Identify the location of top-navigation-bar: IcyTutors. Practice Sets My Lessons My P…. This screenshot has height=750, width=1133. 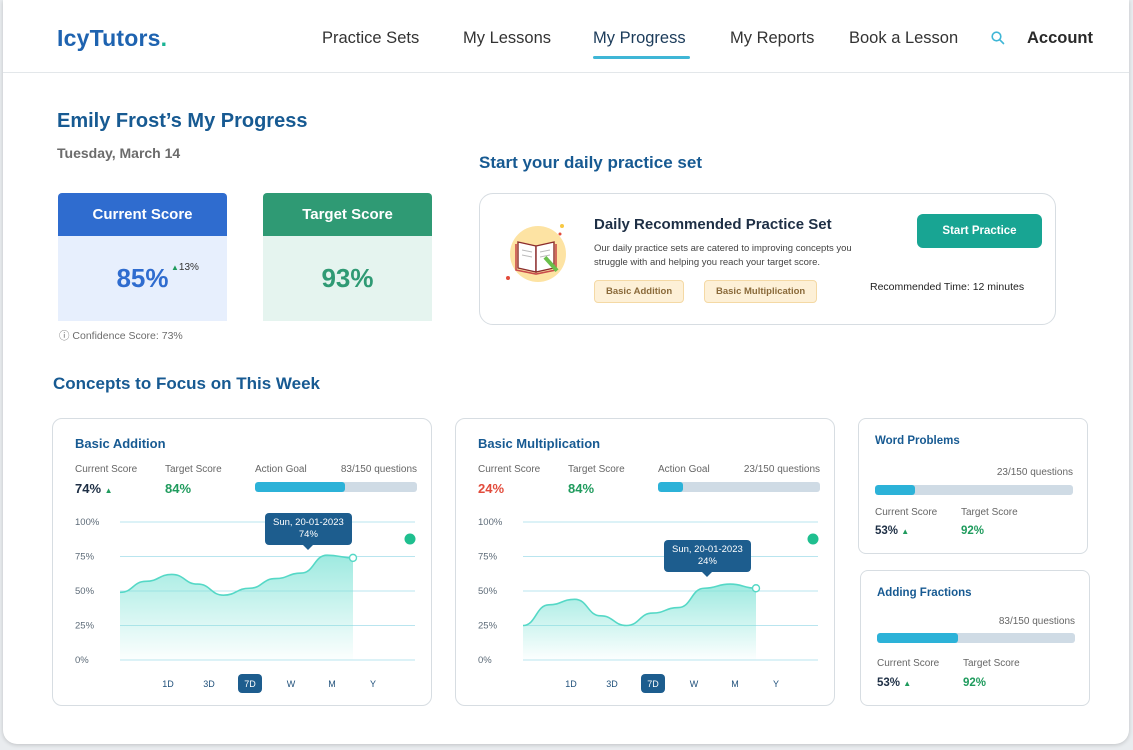
(566, 36).